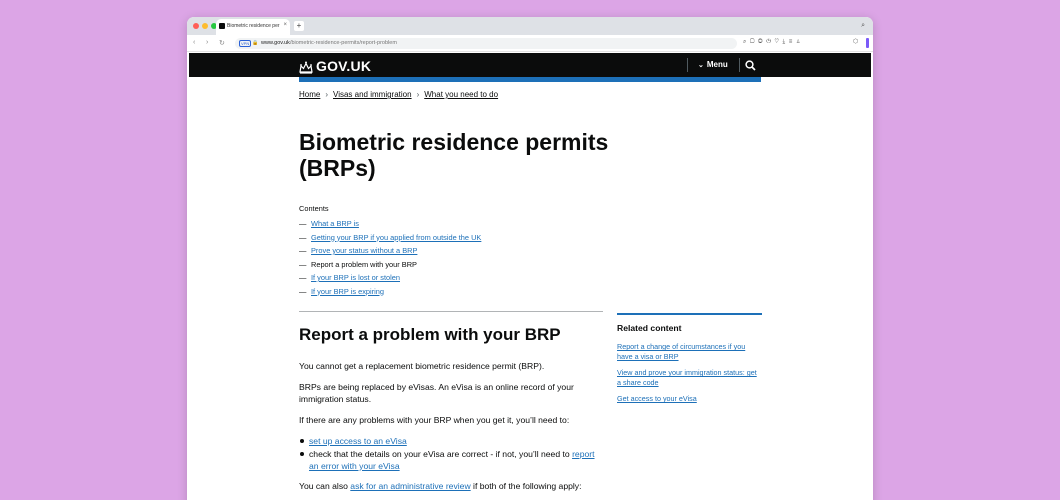 The height and width of the screenshot is (500, 1060). Describe the element at coordinates (325, 486) in the screenshot. I see `paragraph-text: You can also` at that location.